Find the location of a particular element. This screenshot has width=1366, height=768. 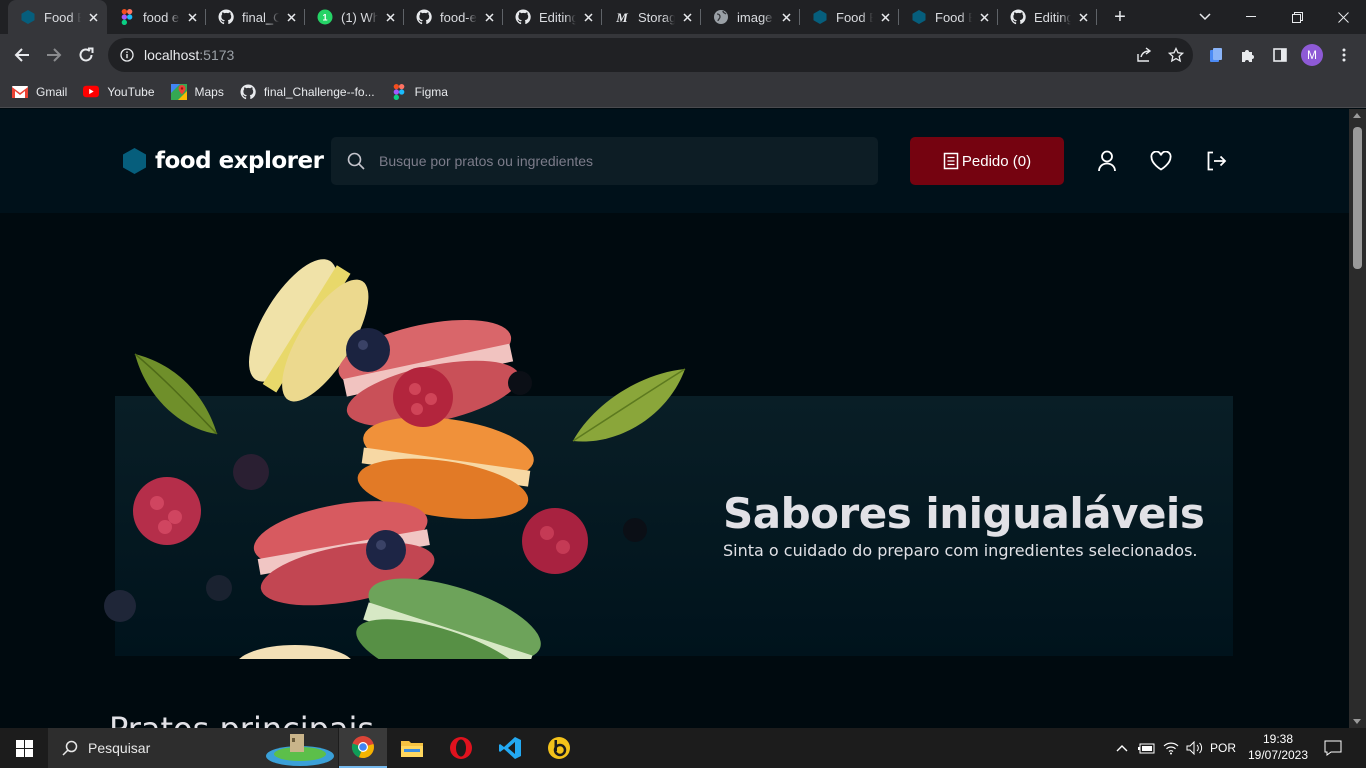

figma-icon is located at coordinates (399, 91).